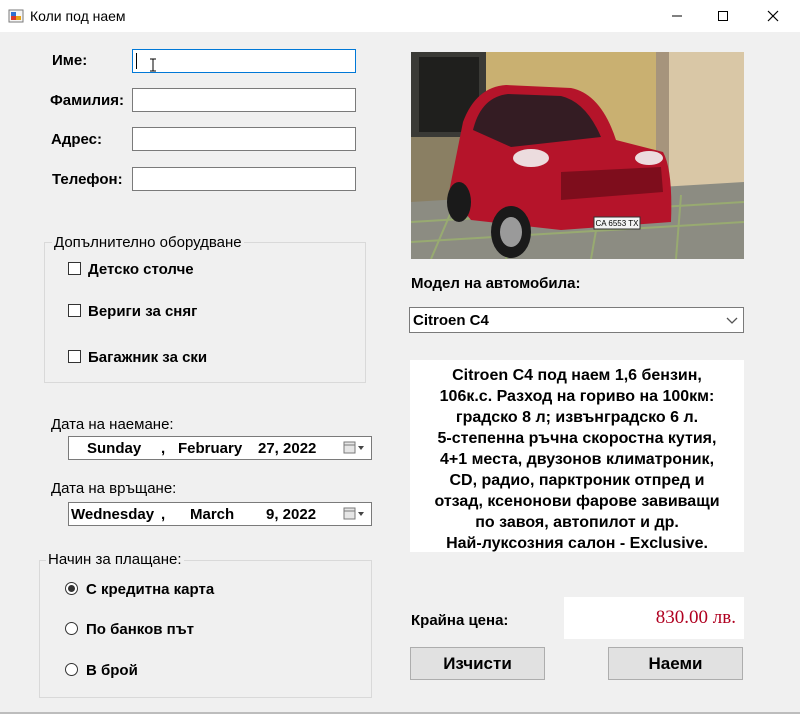 This screenshot has height=714, width=800. Describe the element at coordinates (577, 375) in the screenshot. I see `description-line: Citroen C4 под наем 1,6 бензин,` at that location.